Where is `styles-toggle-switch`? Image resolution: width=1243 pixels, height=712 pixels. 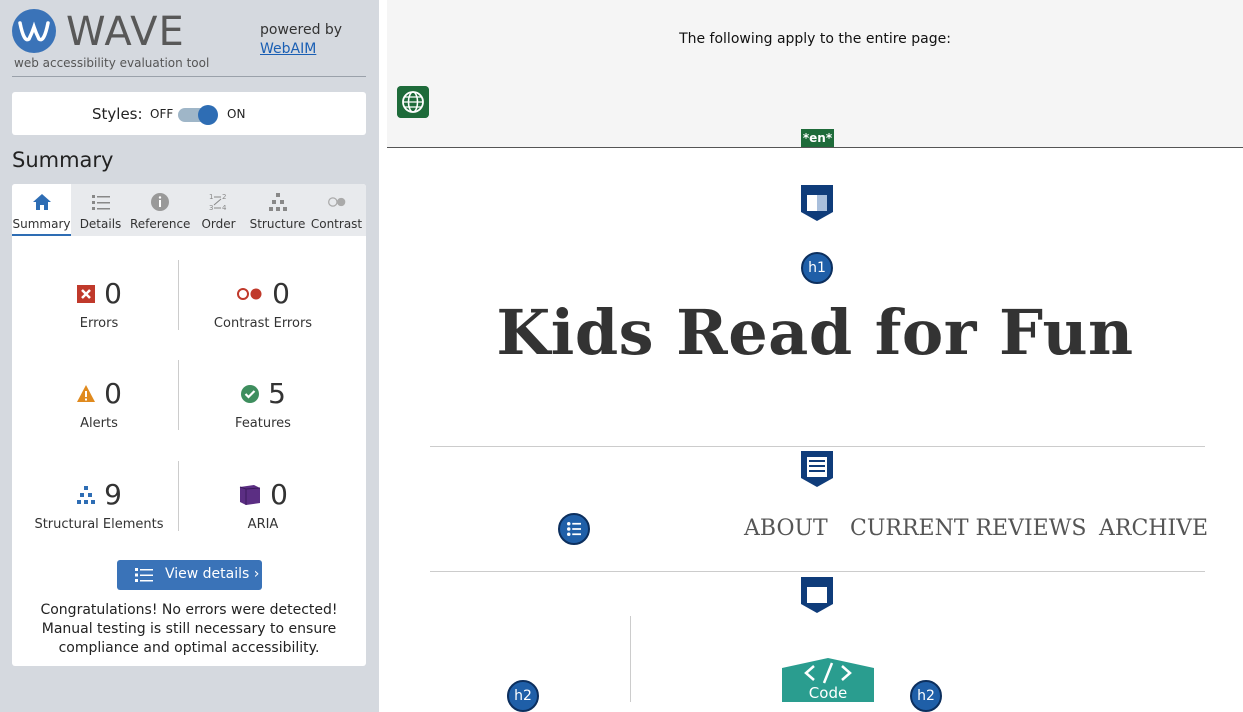 styles-toggle-switch is located at coordinates (199, 115).